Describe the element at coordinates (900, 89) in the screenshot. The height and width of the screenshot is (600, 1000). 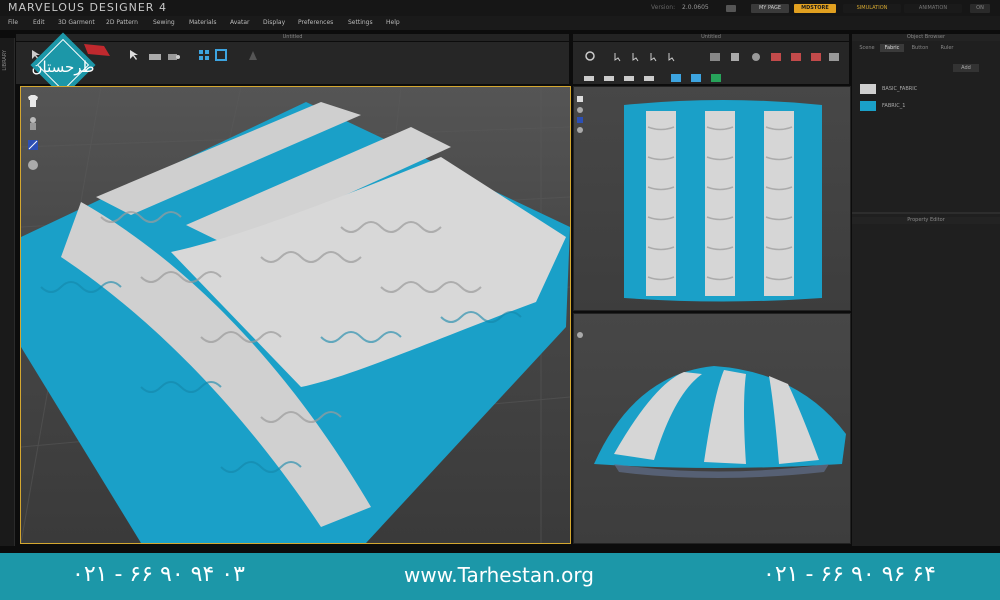
I see `fabric-item-label: BASIC_FABRIC` at that location.